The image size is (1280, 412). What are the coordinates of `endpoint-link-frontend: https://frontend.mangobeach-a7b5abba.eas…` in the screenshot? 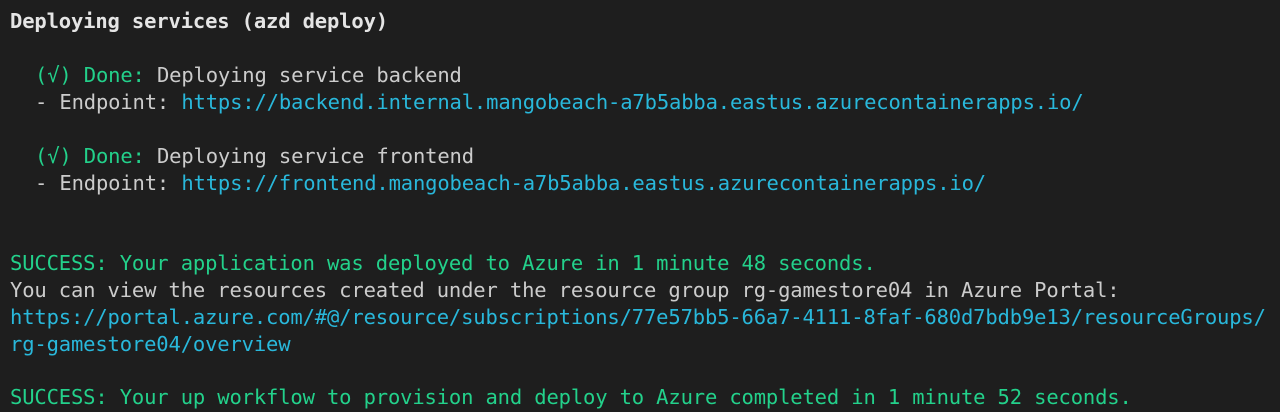 It's located at (583, 183).